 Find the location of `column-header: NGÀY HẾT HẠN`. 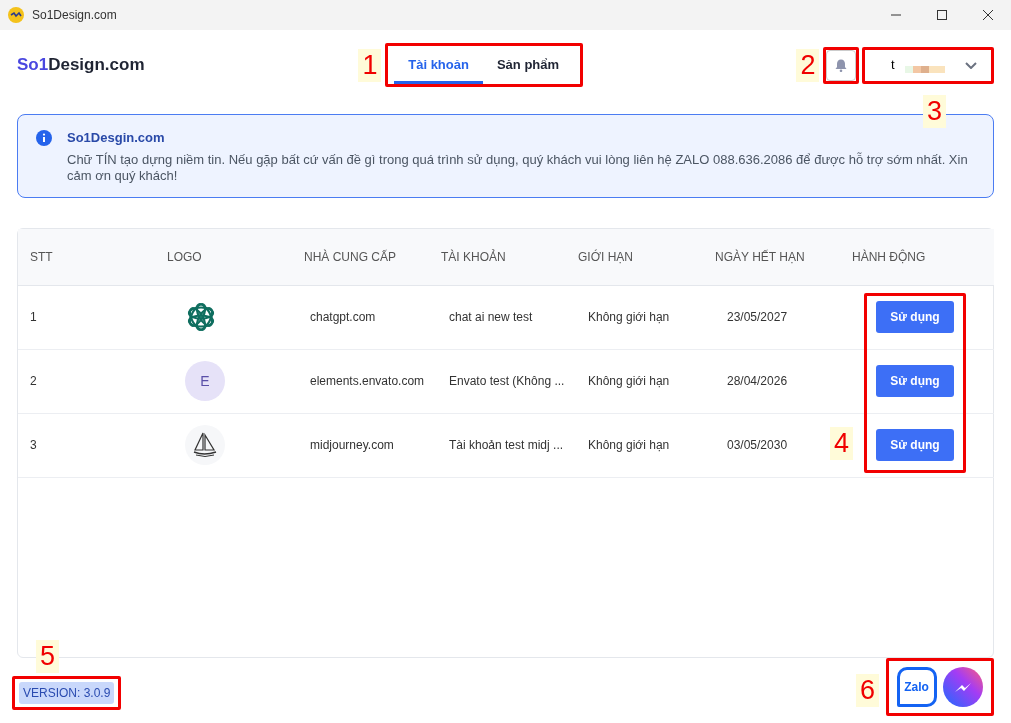

column-header: NGÀY HẾT HẠN is located at coordinates (771, 257).